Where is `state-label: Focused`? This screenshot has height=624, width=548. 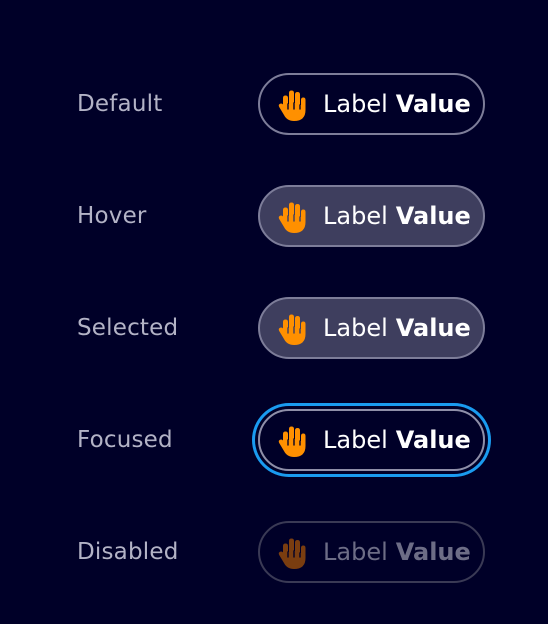
state-label: Focused is located at coordinates (125, 440).